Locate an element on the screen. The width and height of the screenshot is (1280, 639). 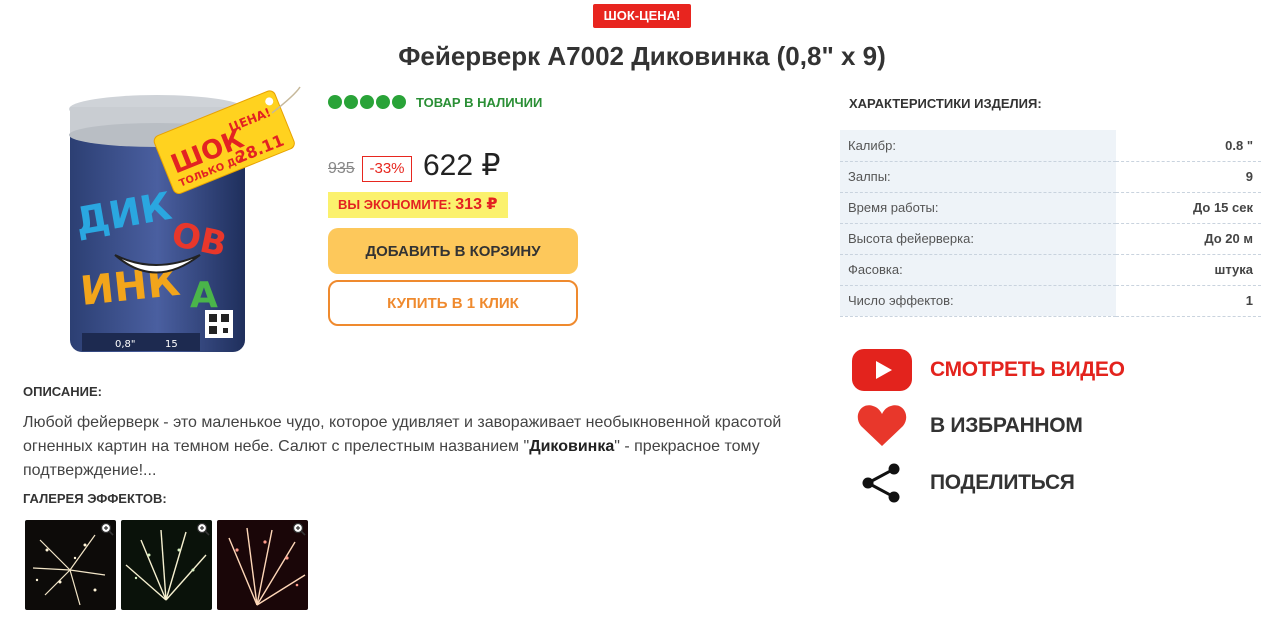
buy-one-click-button: КУПИТЬ В 1 КЛИК is located at coordinates (453, 303).